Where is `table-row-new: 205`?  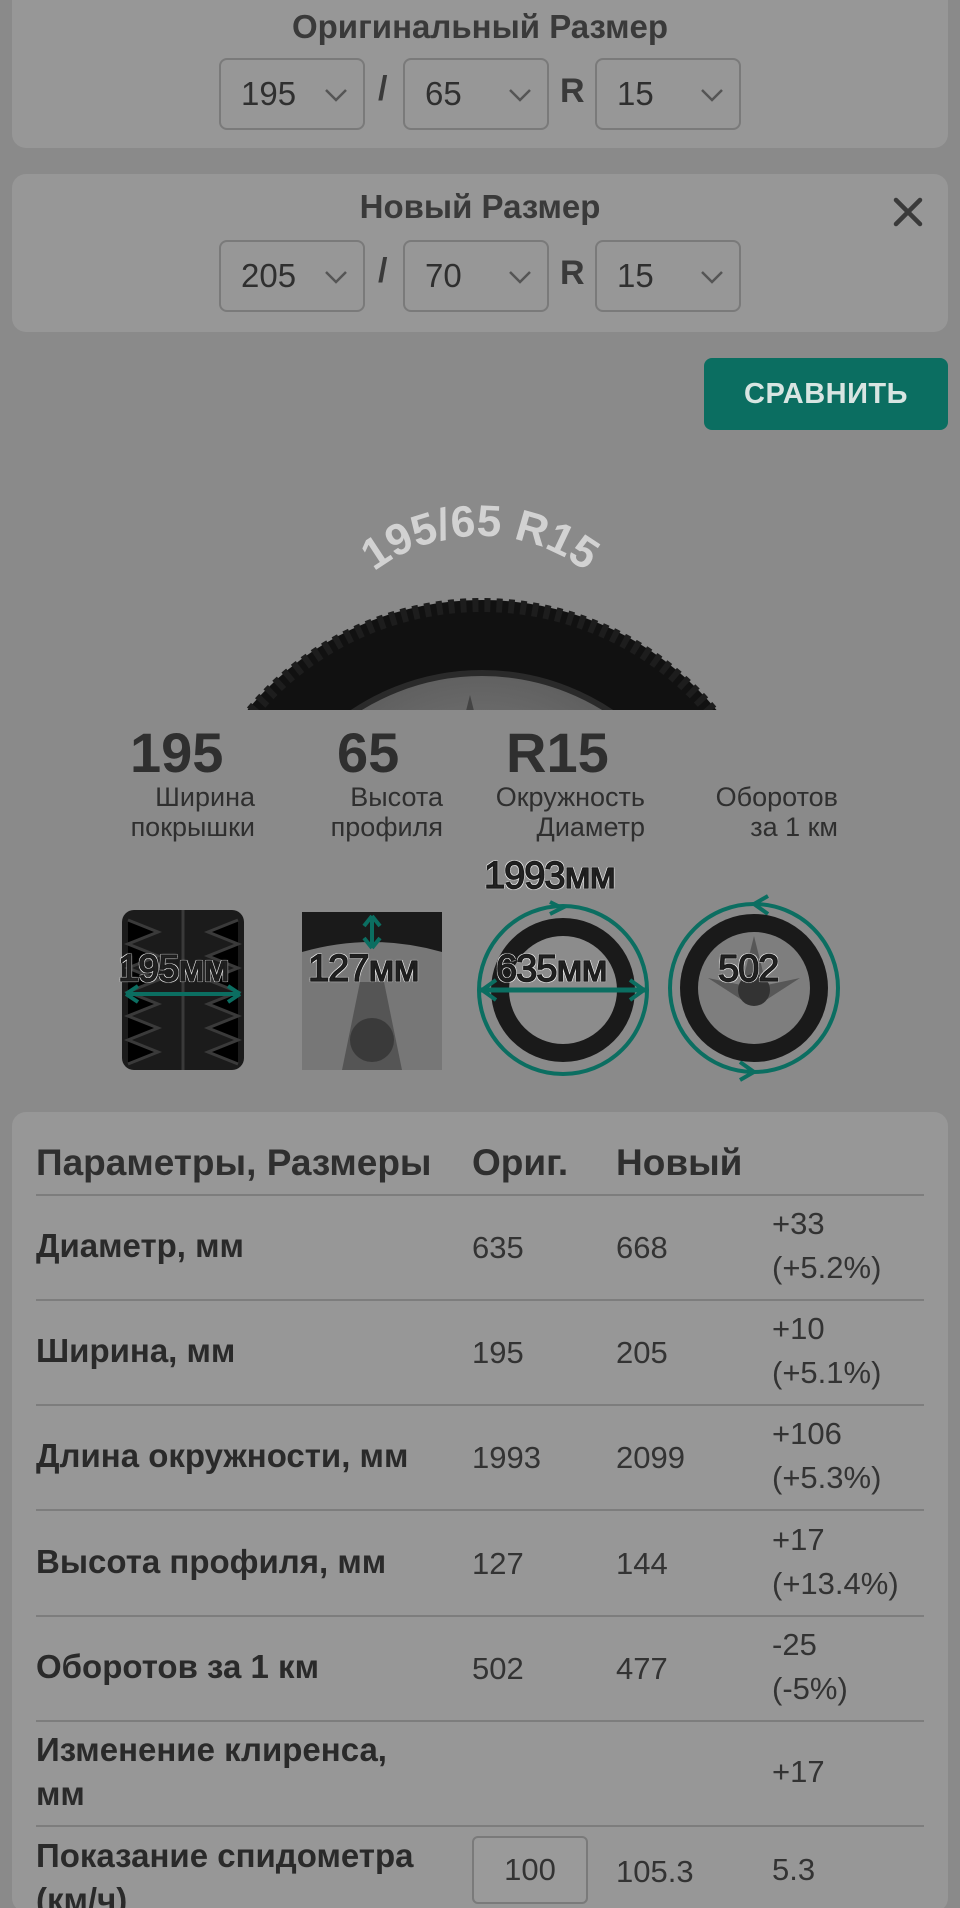 table-row-new: 205 is located at coordinates (642, 1352).